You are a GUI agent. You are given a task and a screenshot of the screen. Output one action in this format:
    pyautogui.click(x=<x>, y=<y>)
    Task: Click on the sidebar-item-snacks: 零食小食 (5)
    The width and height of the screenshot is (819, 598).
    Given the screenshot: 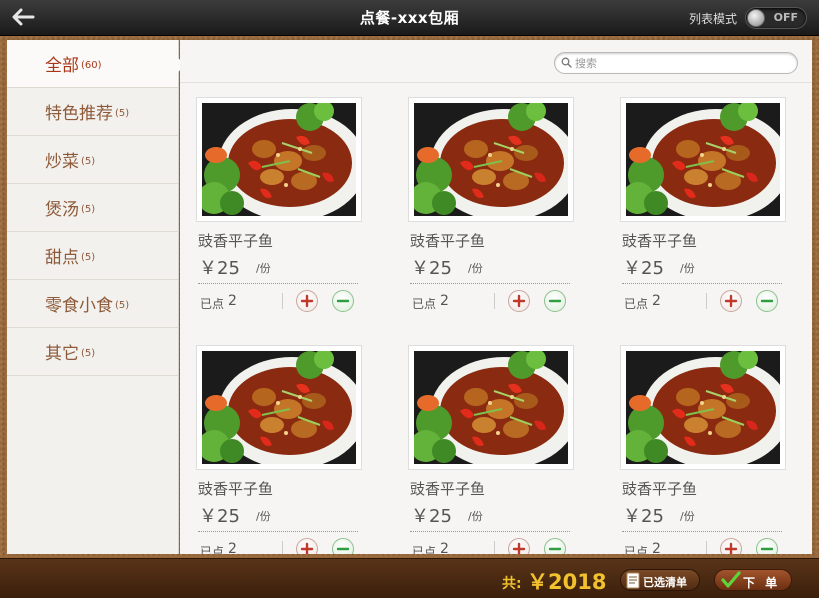 What is the action you would take?
    pyautogui.click(x=92, y=304)
    